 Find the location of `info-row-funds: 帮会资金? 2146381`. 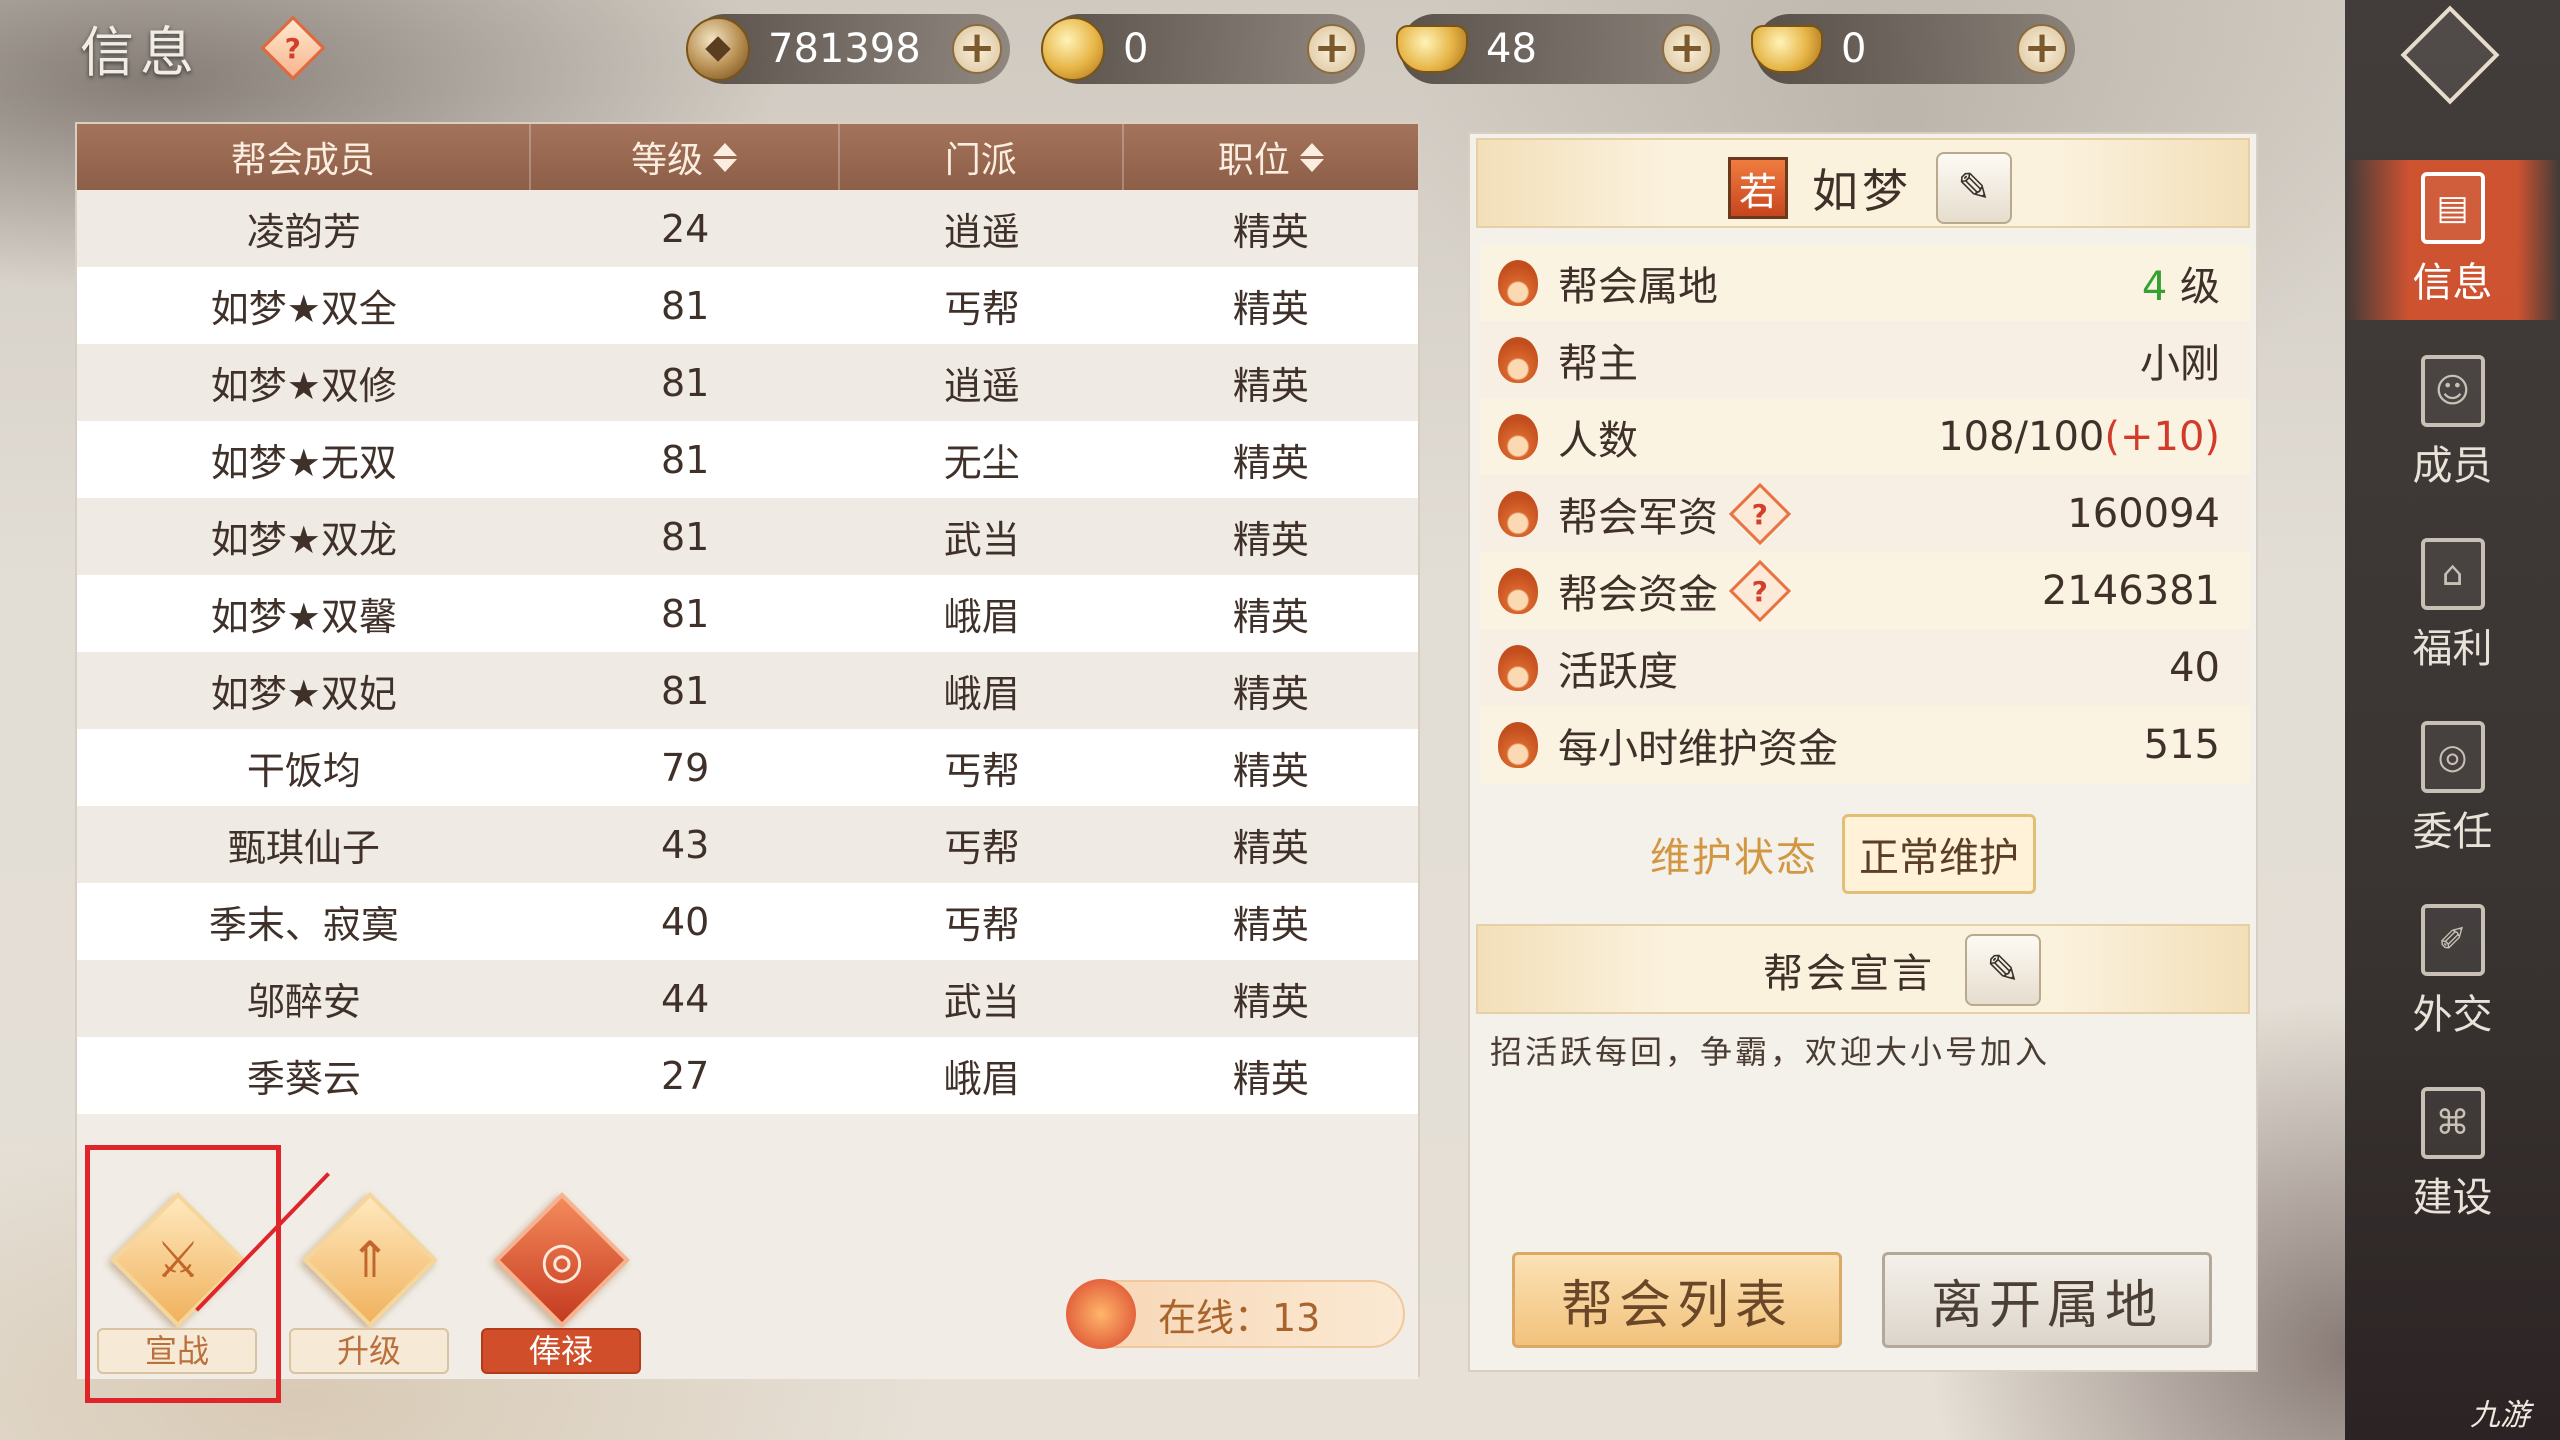

info-row-funds: 帮会资金? 2146381 is located at coordinates (1865, 590).